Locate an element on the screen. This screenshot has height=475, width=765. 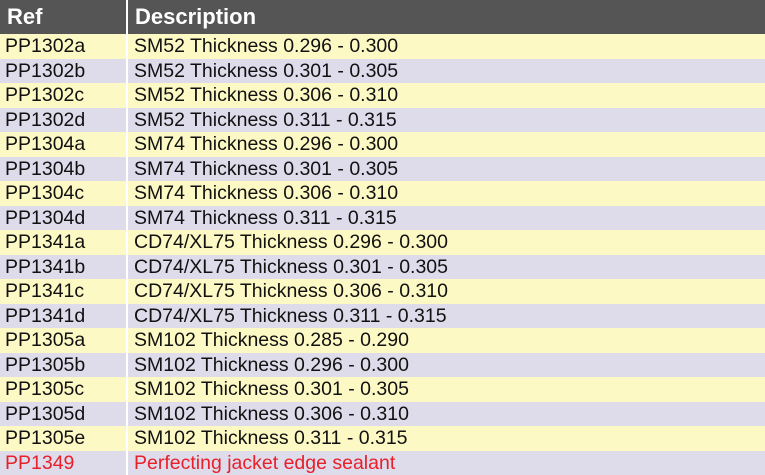
cell-description: CD74/XL75 Thickness 0.296 - 0.300 is located at coordinates (445, 242).